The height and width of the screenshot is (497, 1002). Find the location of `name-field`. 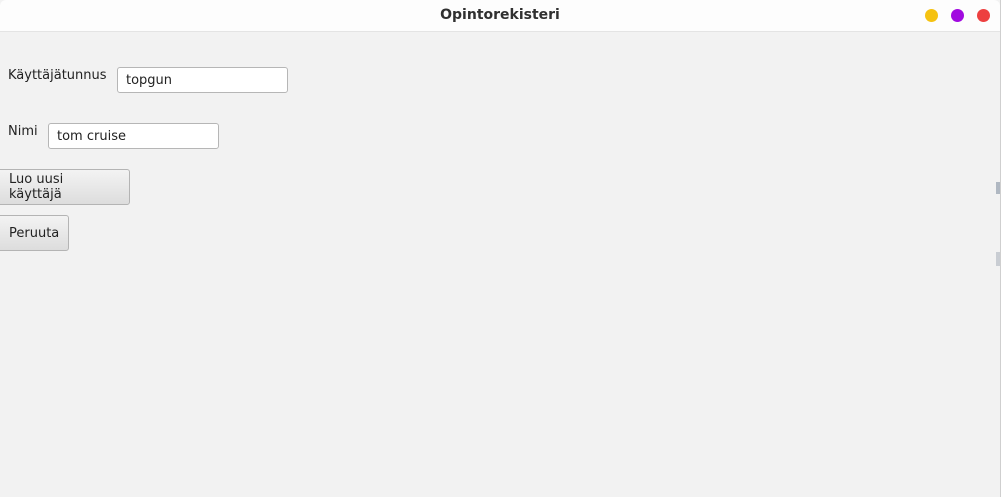

name-field is located at coordinates (133, 136).